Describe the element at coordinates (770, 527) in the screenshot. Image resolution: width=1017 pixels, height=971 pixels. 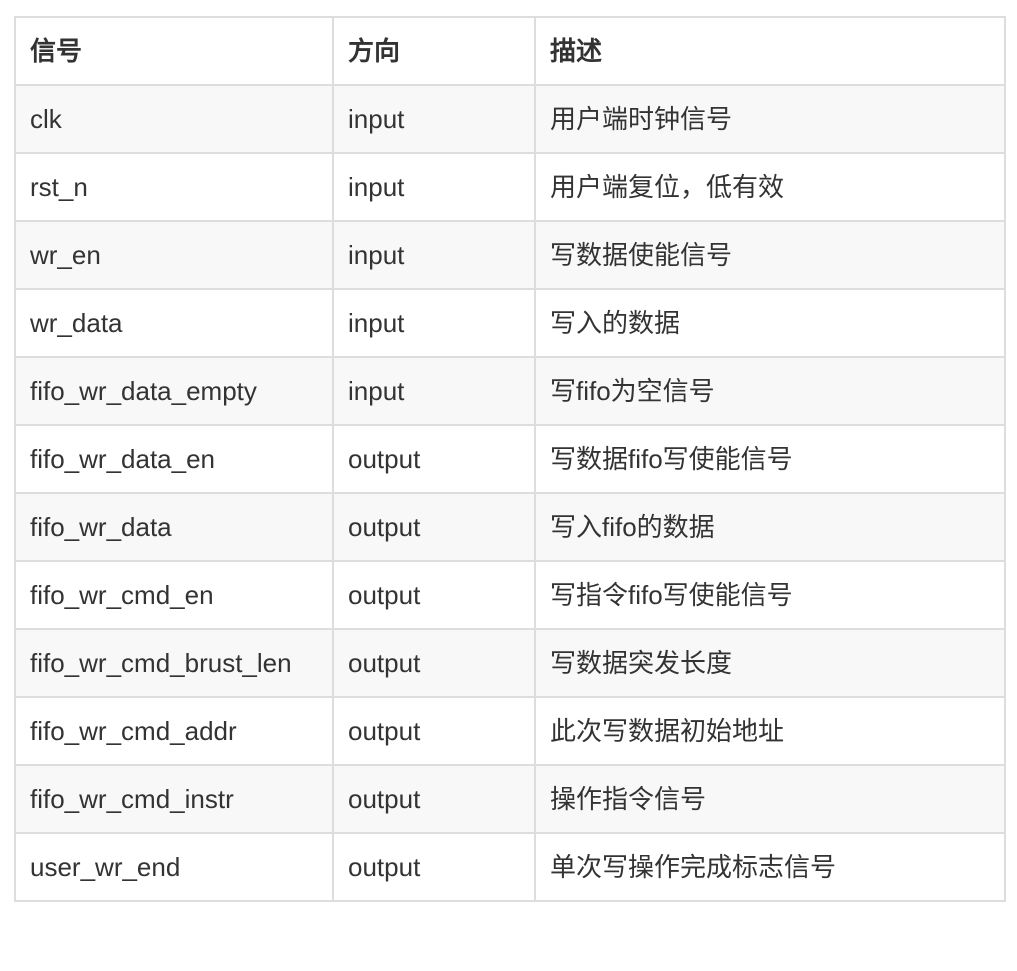
I see `description-cell: 写入fifo的数据` at that location.